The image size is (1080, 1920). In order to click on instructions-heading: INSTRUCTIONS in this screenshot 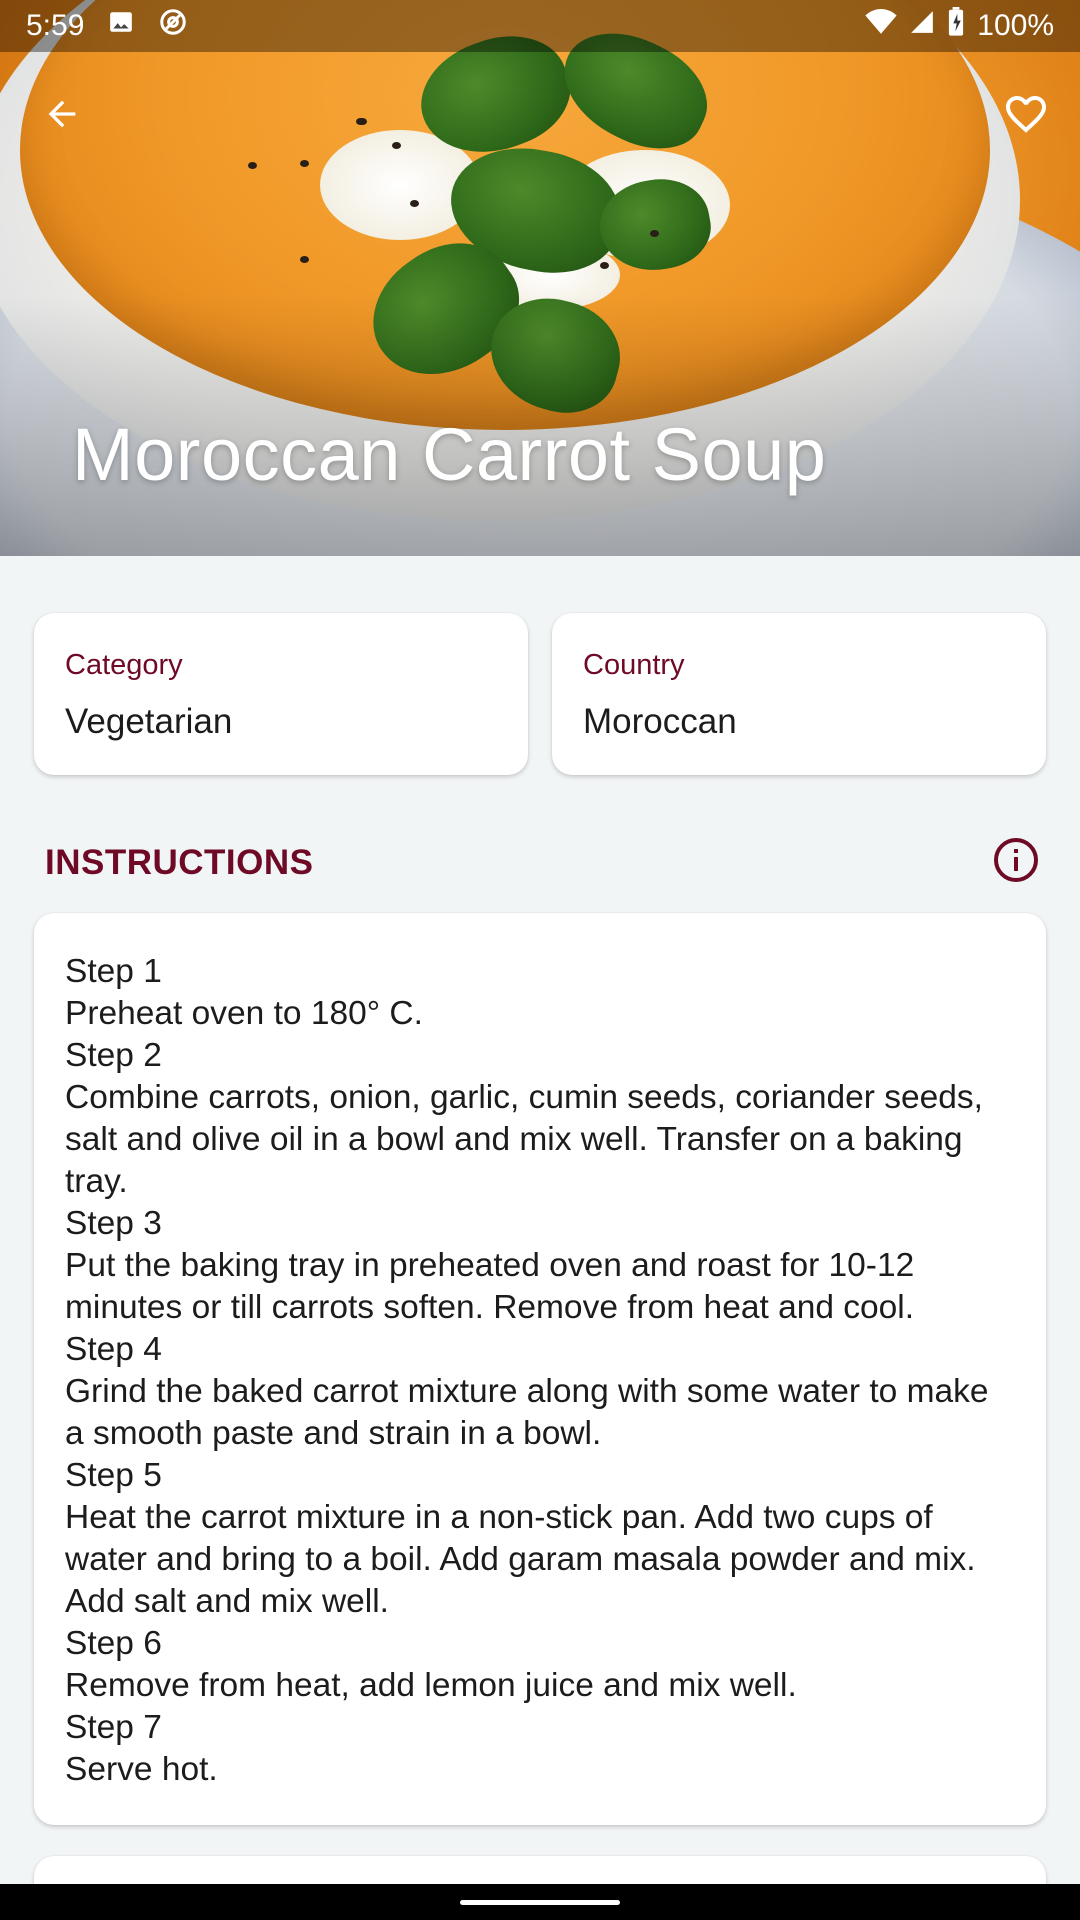, I will do `click(179, 862)`.